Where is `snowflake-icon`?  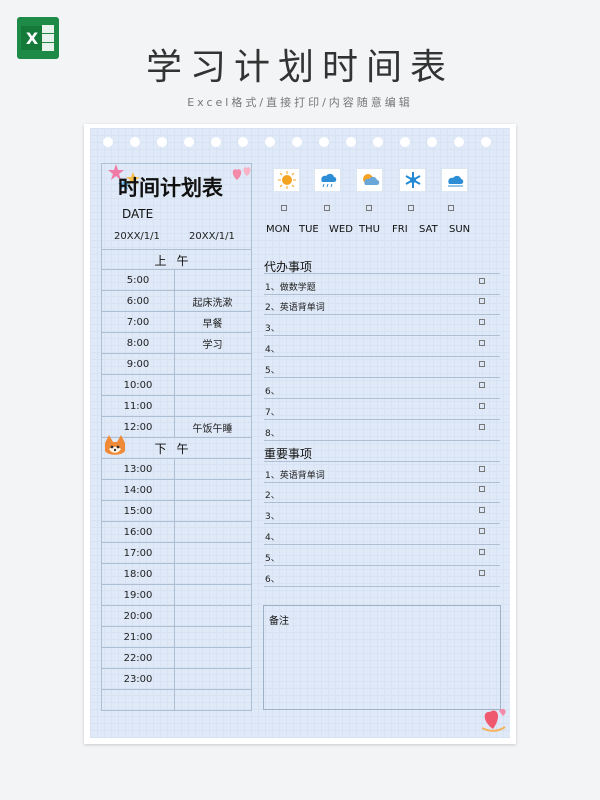 snowflake-icon is located at coordinates (412, 180).